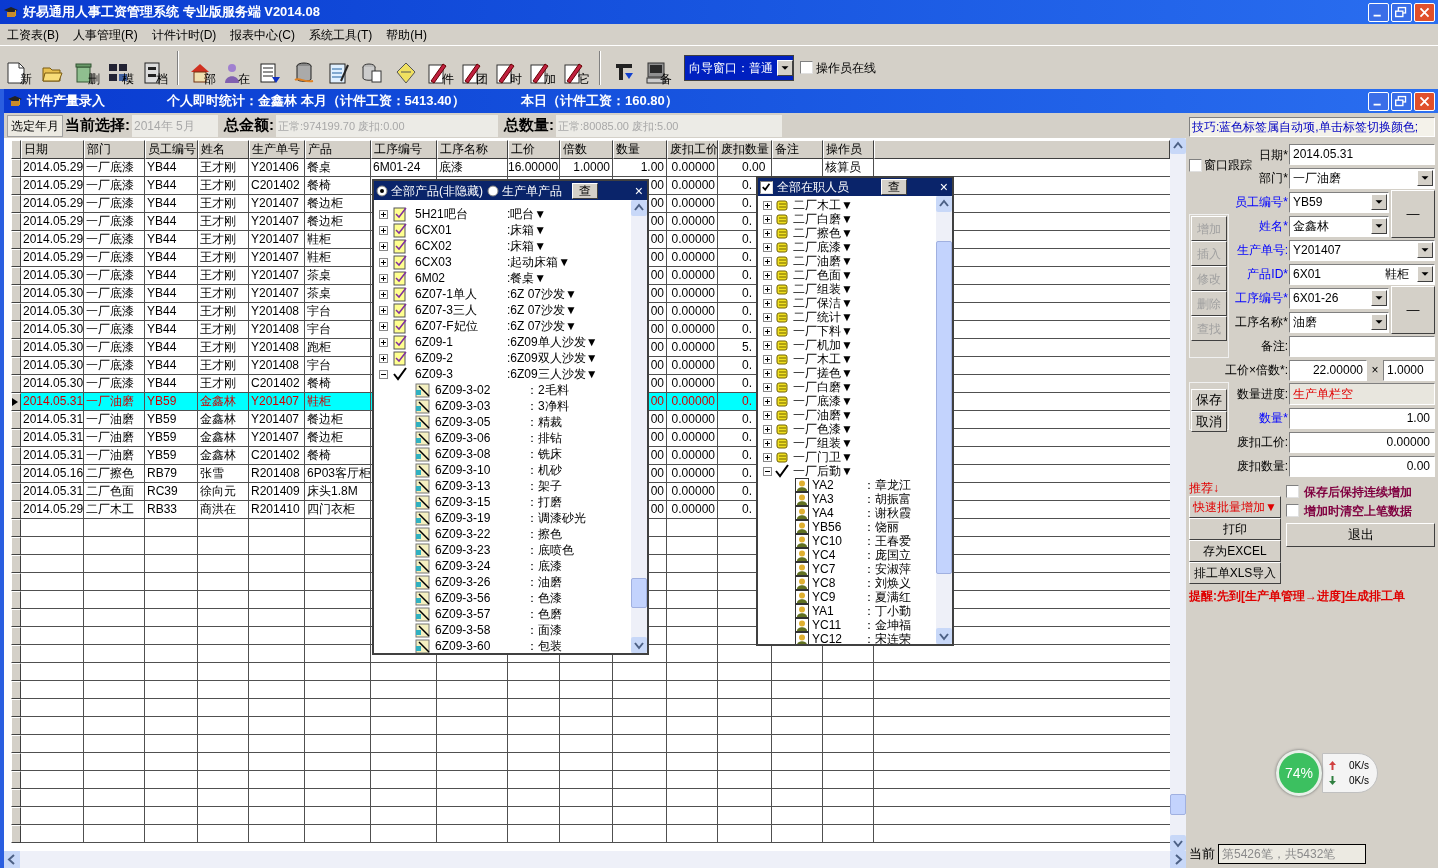 Image resolution: width=1438 pixels, height=868 pixels. What do you see at coordinates (1273, 178) in the screenshot?
I see `field-label: 部门*` at bounding box center [1273, 178].